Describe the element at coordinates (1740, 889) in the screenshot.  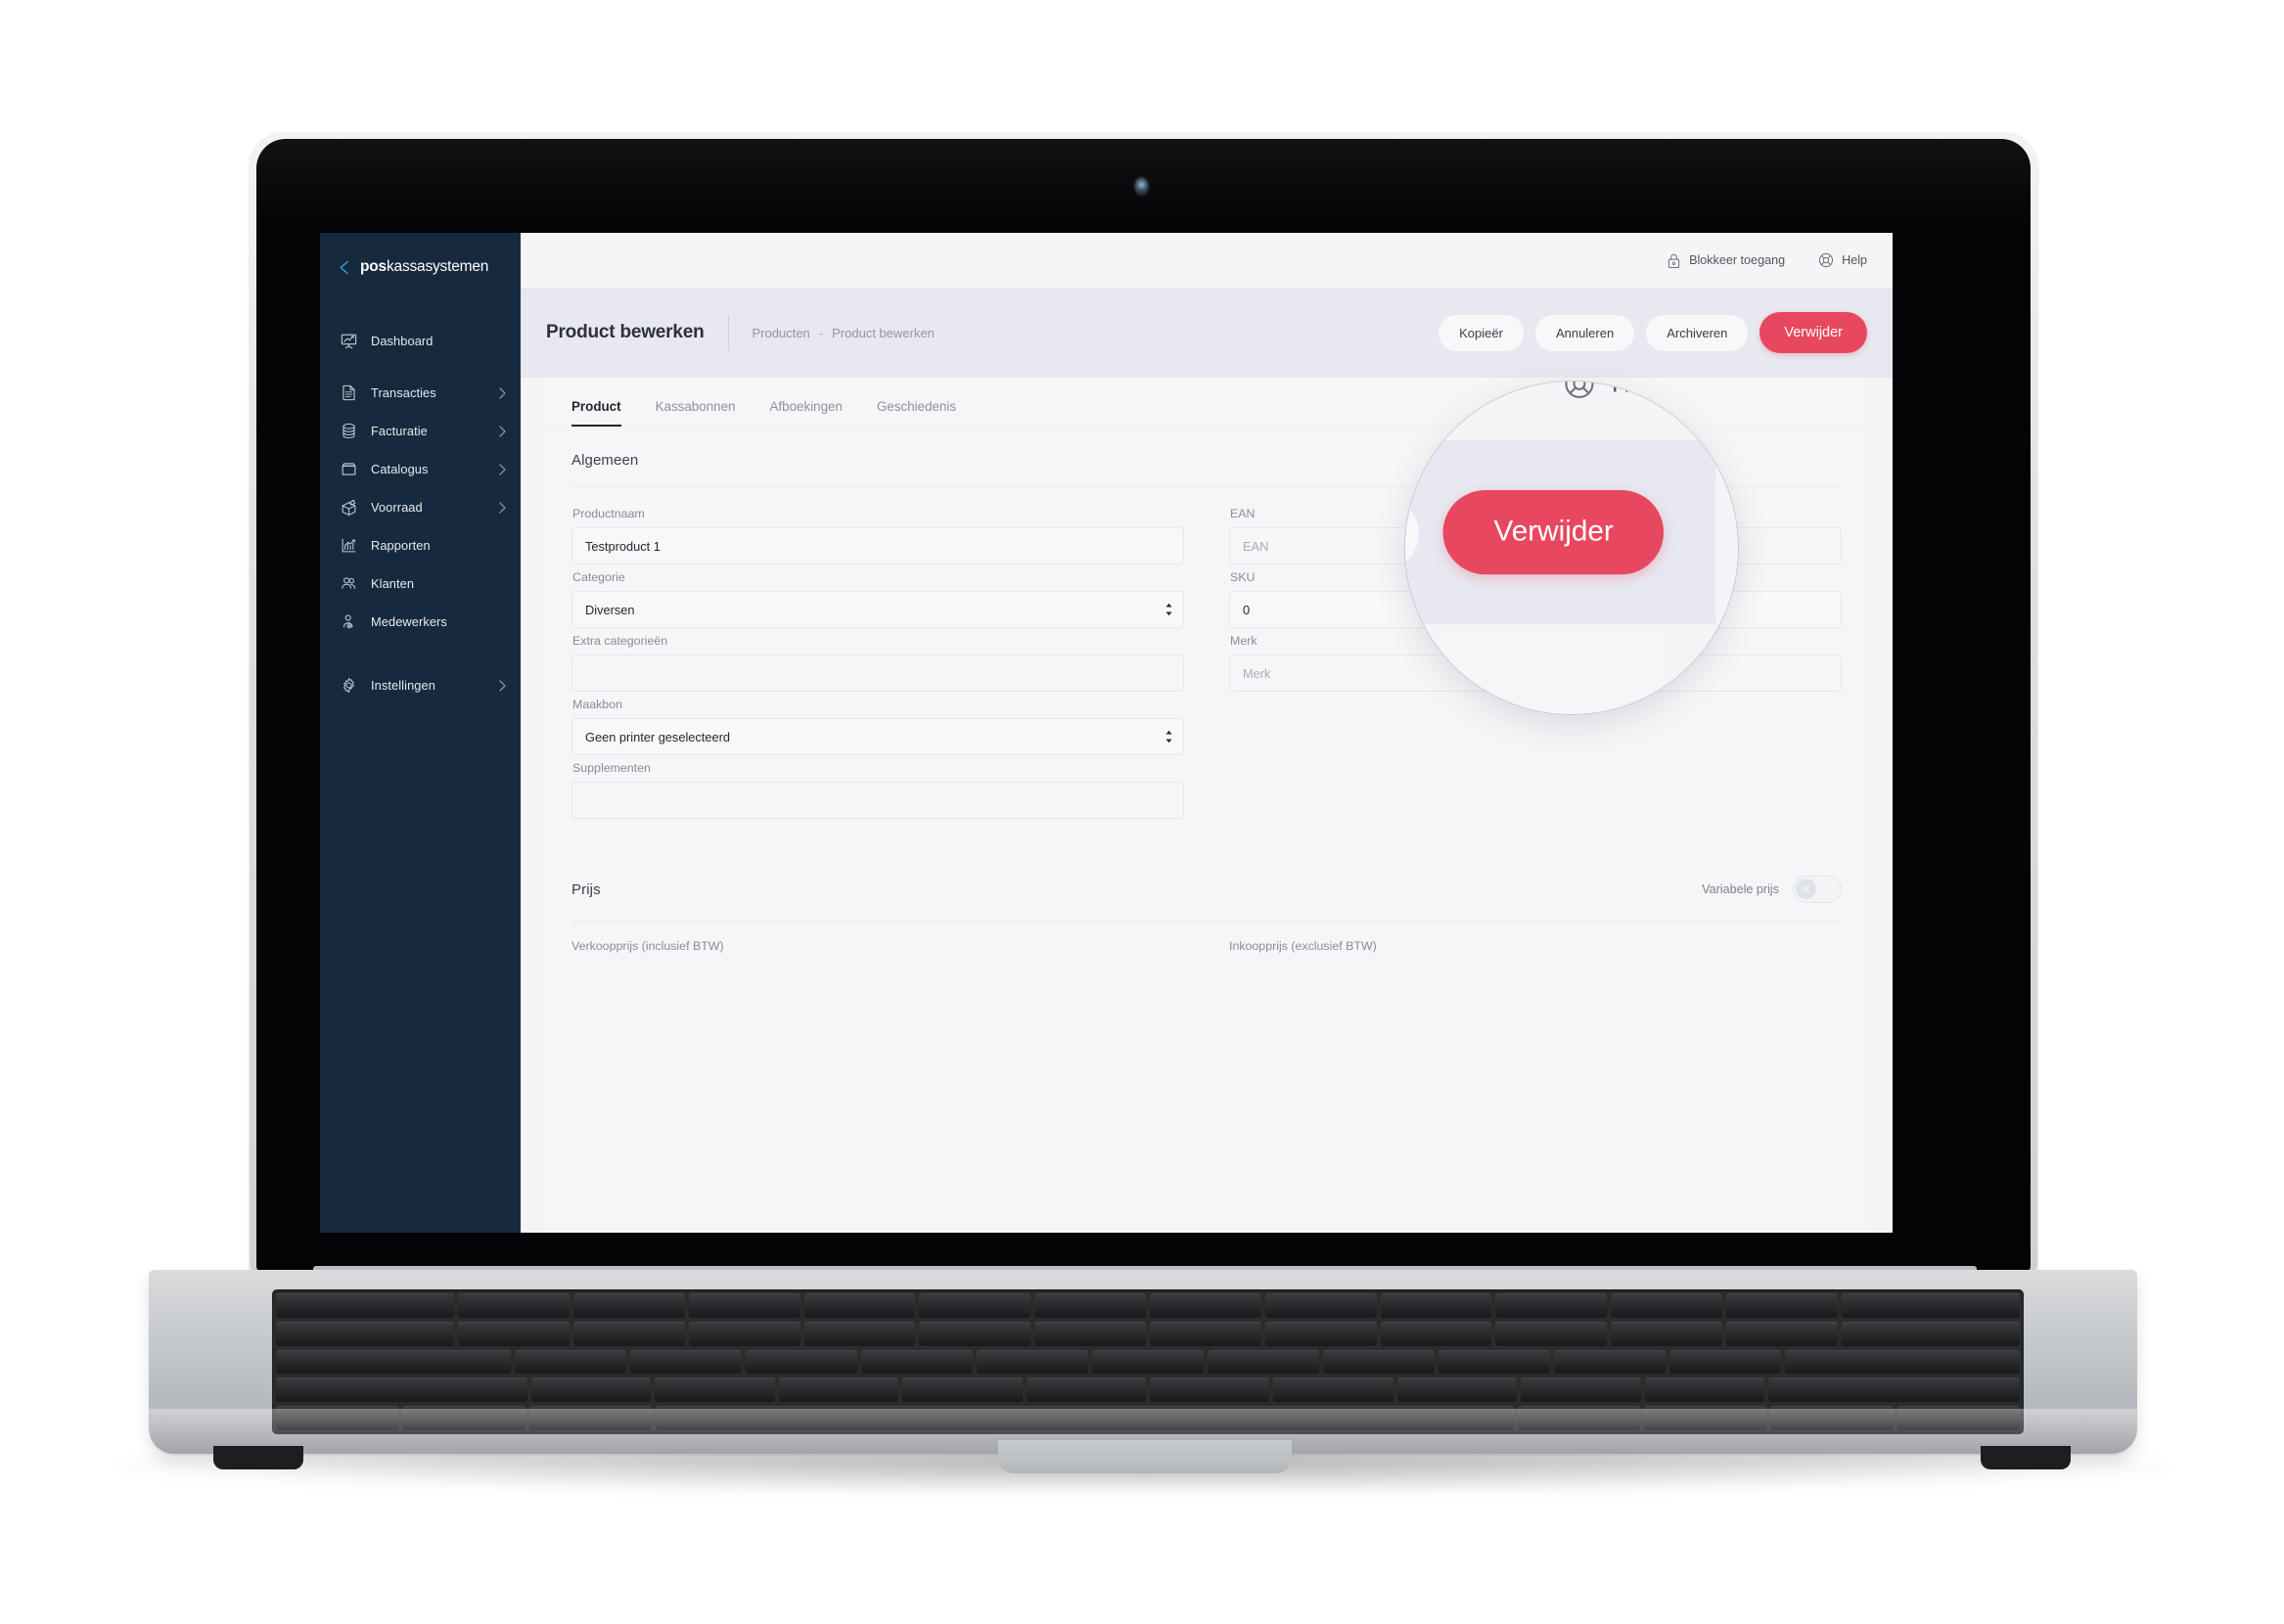
I see `variable-price-label: Variabele prijs` at that location.